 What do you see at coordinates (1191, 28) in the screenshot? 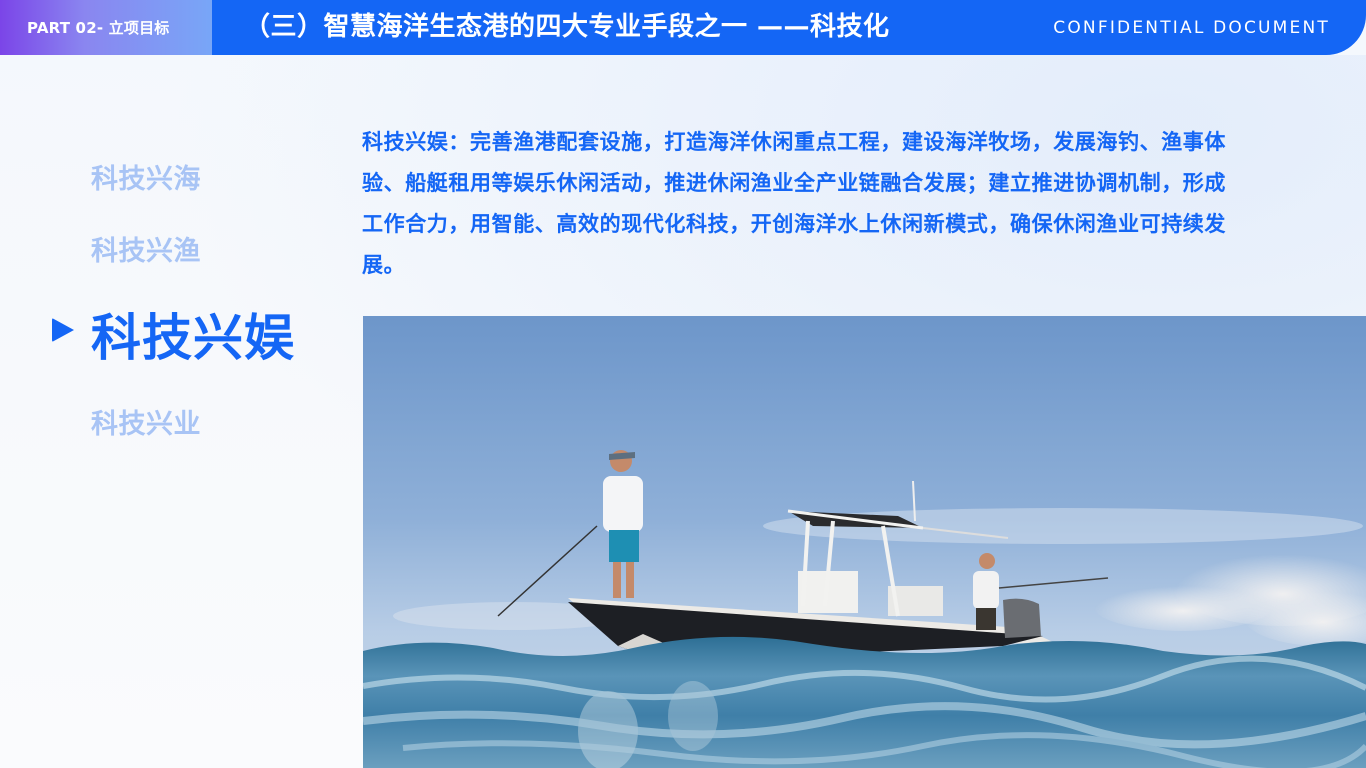
I see `confidential-label: CONFIDENTIAL DOCUMENT` at bounding box center [1191, 28].